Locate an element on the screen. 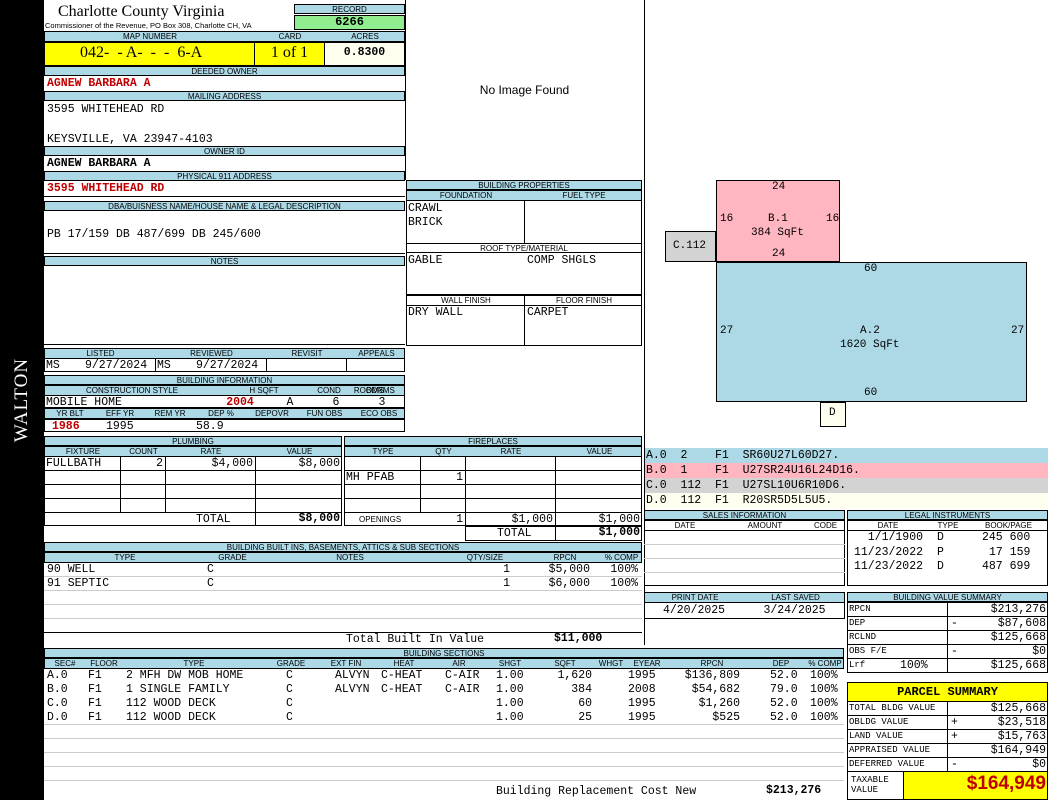 This screenshot has width=1050, height=800. bs-extfin-label: EXT FIN is located at coordinates (346, 663).